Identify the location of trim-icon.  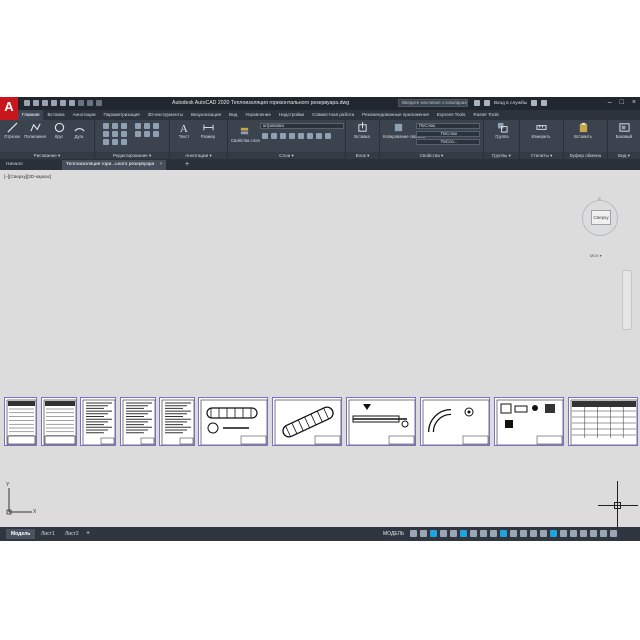
(124, 126).